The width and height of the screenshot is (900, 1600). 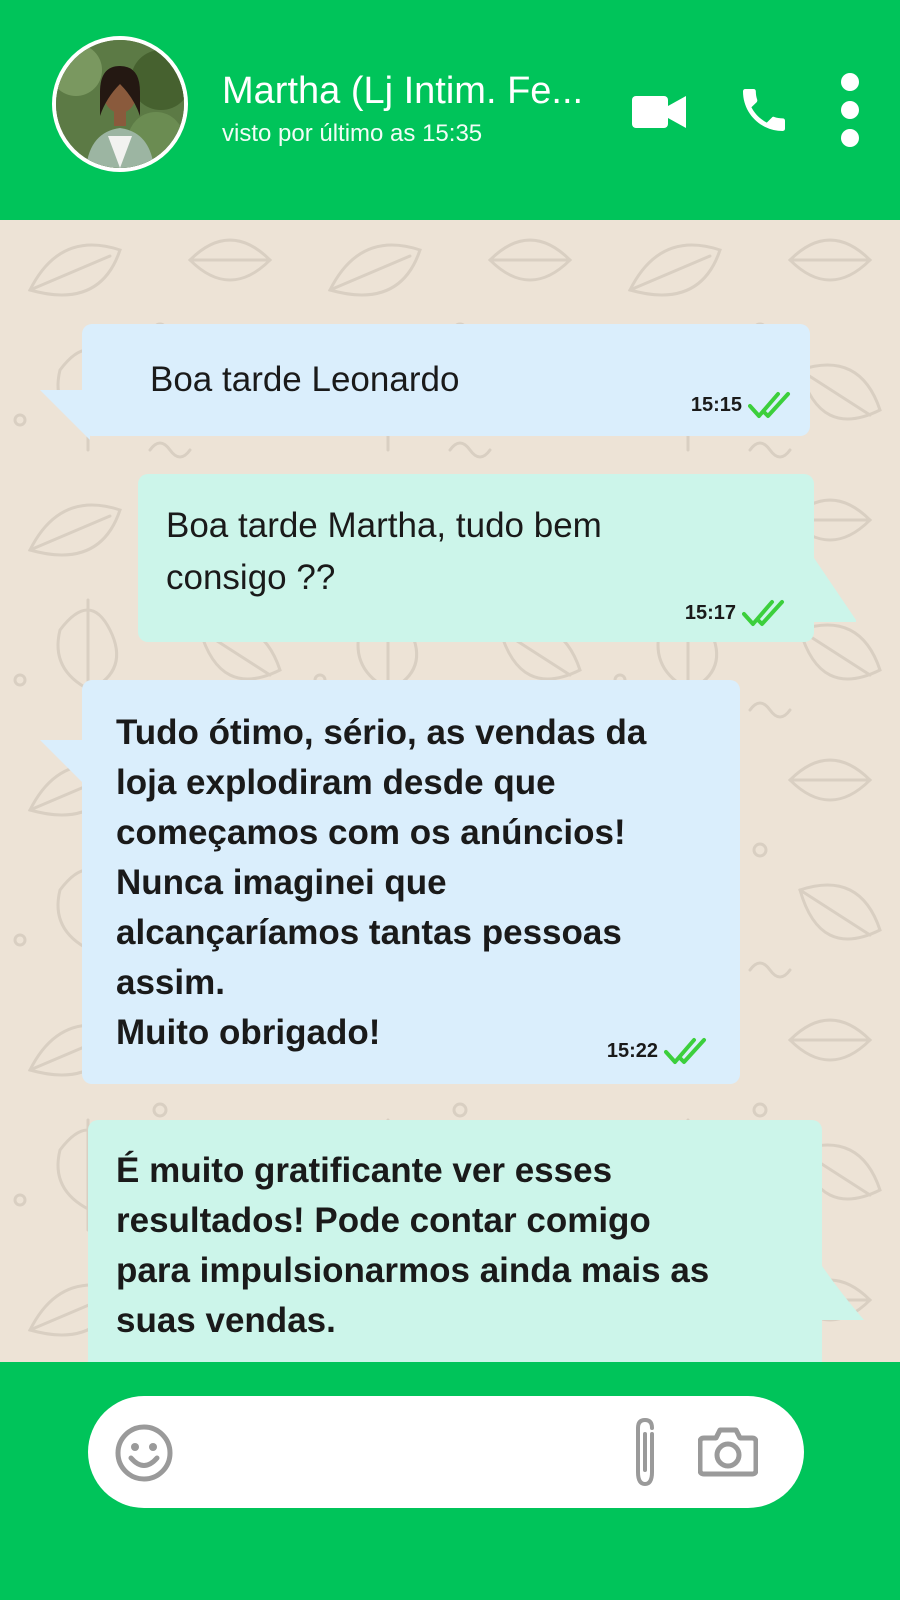 I want to click on message-time: 15:17, so click(x=710, y=612).